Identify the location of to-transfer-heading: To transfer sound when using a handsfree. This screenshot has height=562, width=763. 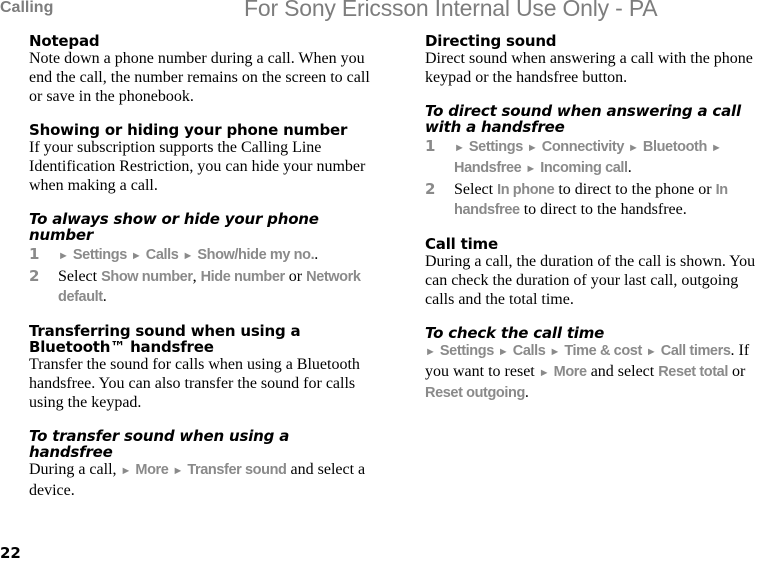
(159, 444).